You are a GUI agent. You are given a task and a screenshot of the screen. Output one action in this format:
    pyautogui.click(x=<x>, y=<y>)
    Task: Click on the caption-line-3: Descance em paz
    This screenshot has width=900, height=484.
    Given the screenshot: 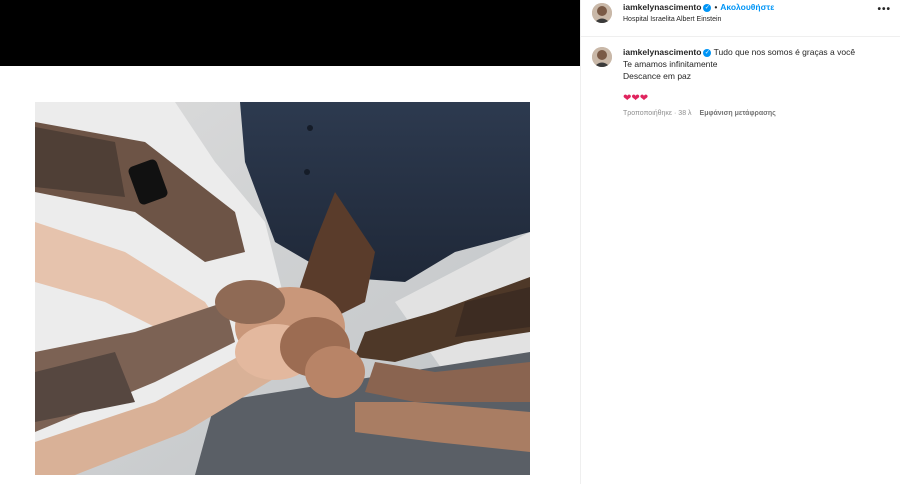 What is the action you would take?
    pyautogui.click(x=657, y=76)
    